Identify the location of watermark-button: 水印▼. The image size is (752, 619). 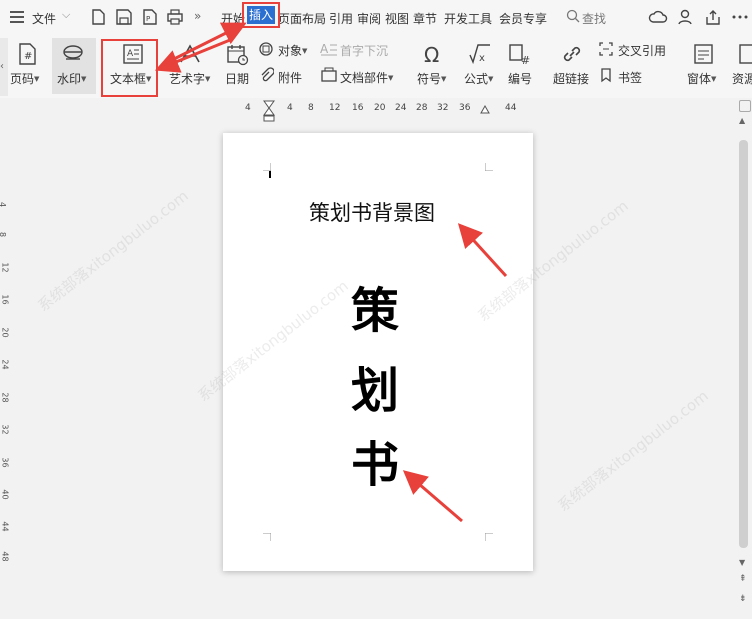
(71, 78).